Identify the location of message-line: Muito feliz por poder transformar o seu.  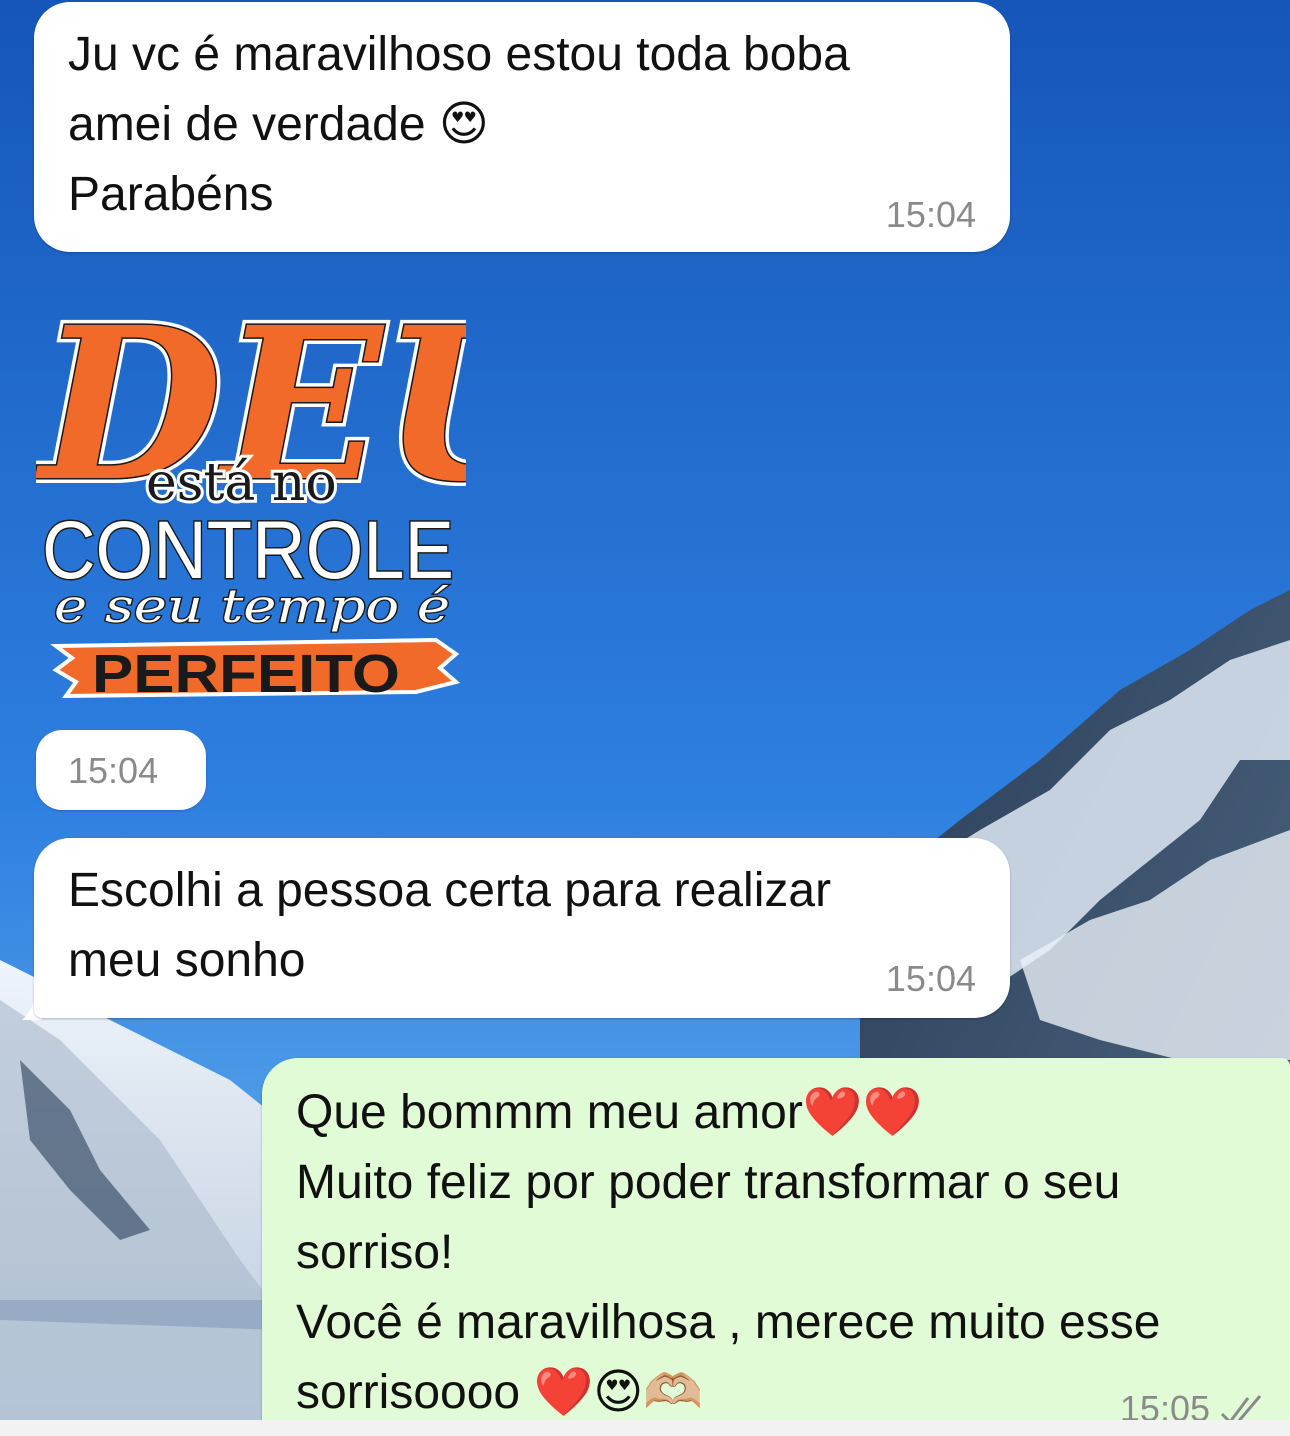
(708, 1182).